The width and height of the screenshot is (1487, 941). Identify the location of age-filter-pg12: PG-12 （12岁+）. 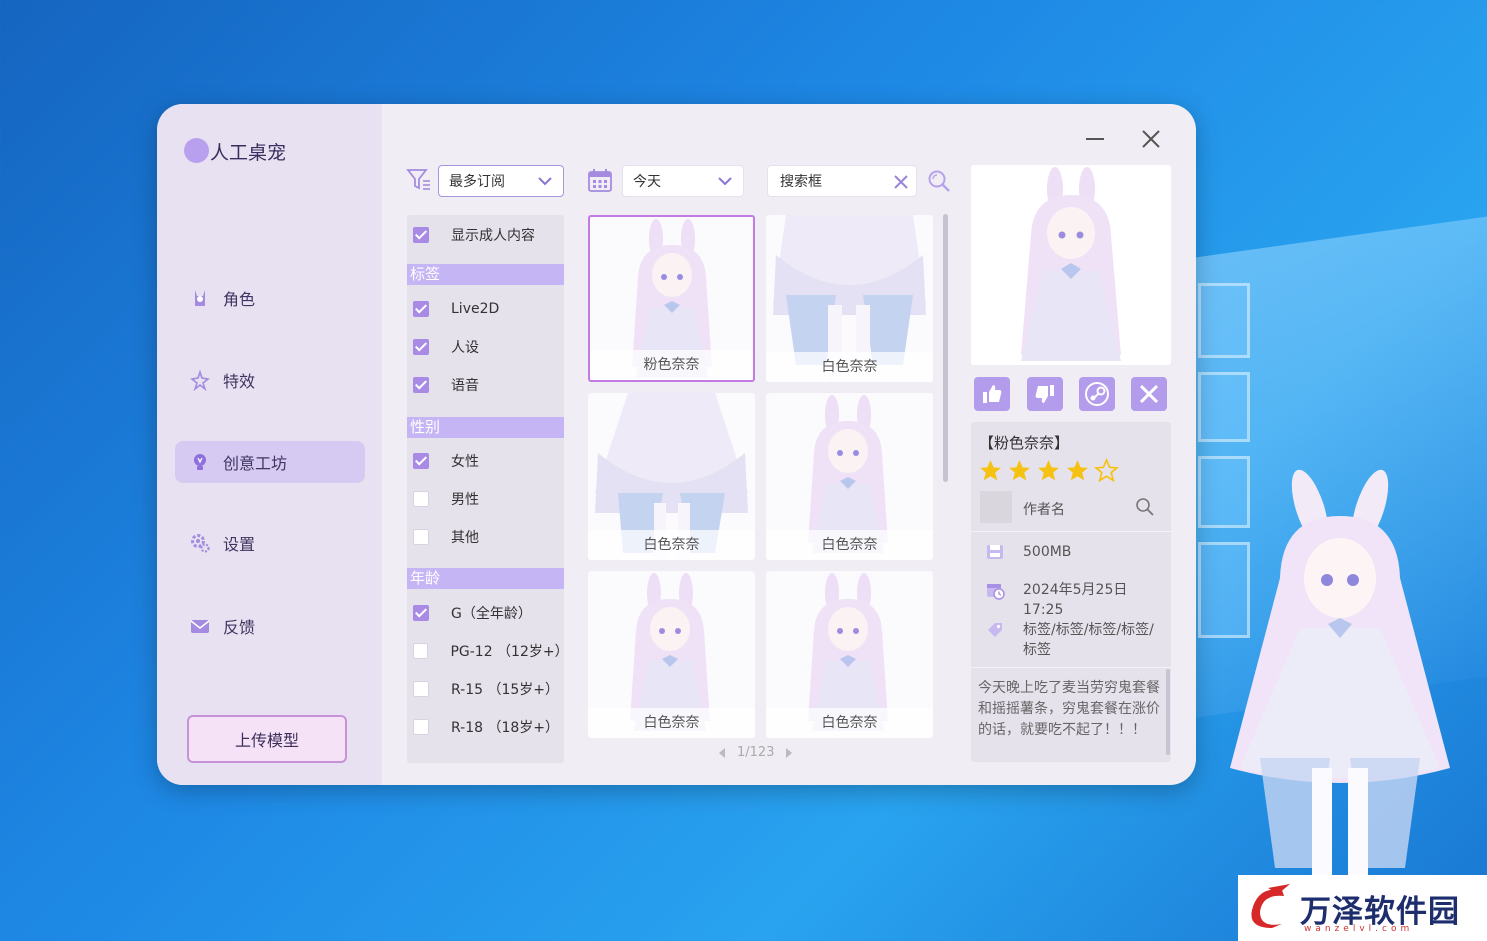
(488, 651).